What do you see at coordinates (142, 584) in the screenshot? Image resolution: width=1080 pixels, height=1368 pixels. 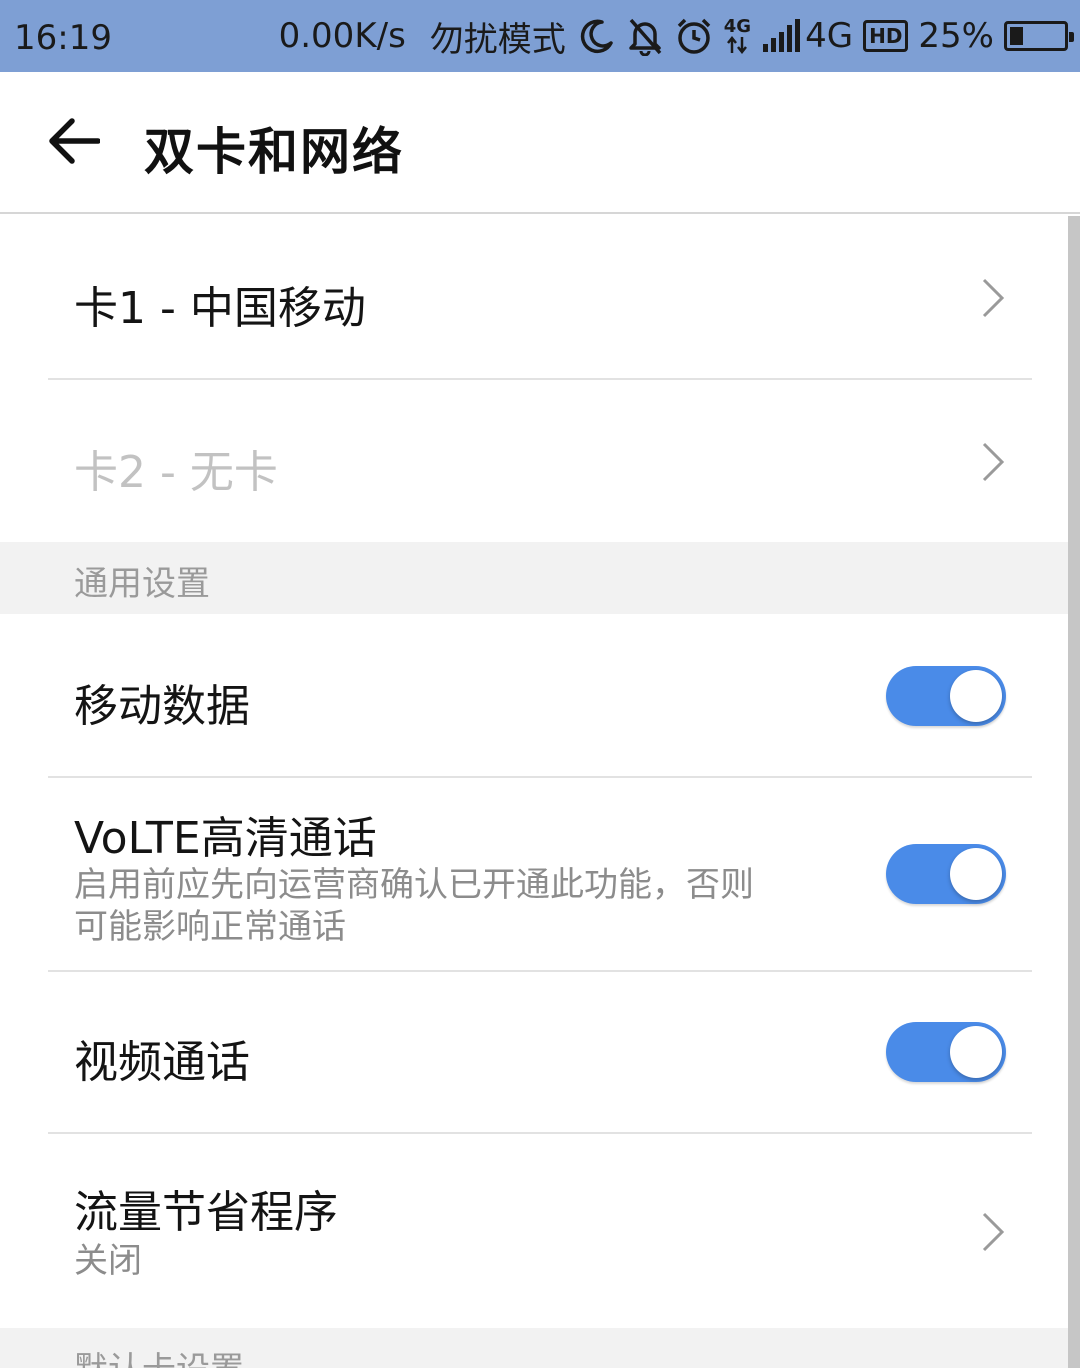 I see `section-title: 通用设置` at bounding box center [142, 584].